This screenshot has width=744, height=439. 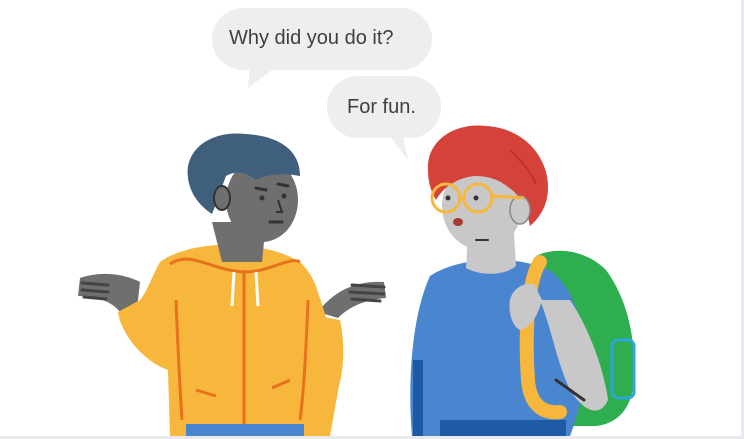 What do you see at coordinates (311, 38) in the screenshot?
I see `speech-bubble-question-text: Why did you do it?` at bounding box center [311, 38].